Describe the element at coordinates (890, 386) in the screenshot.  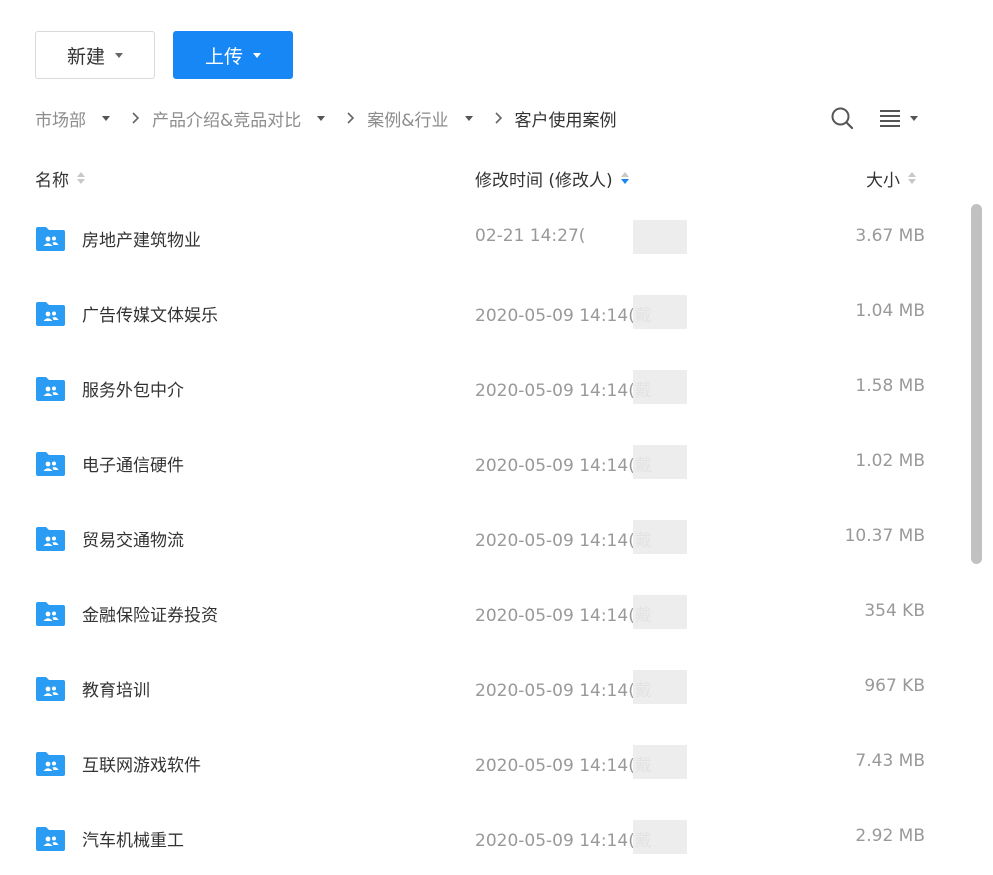
I see `file-size: 1.58 MB` at that location.